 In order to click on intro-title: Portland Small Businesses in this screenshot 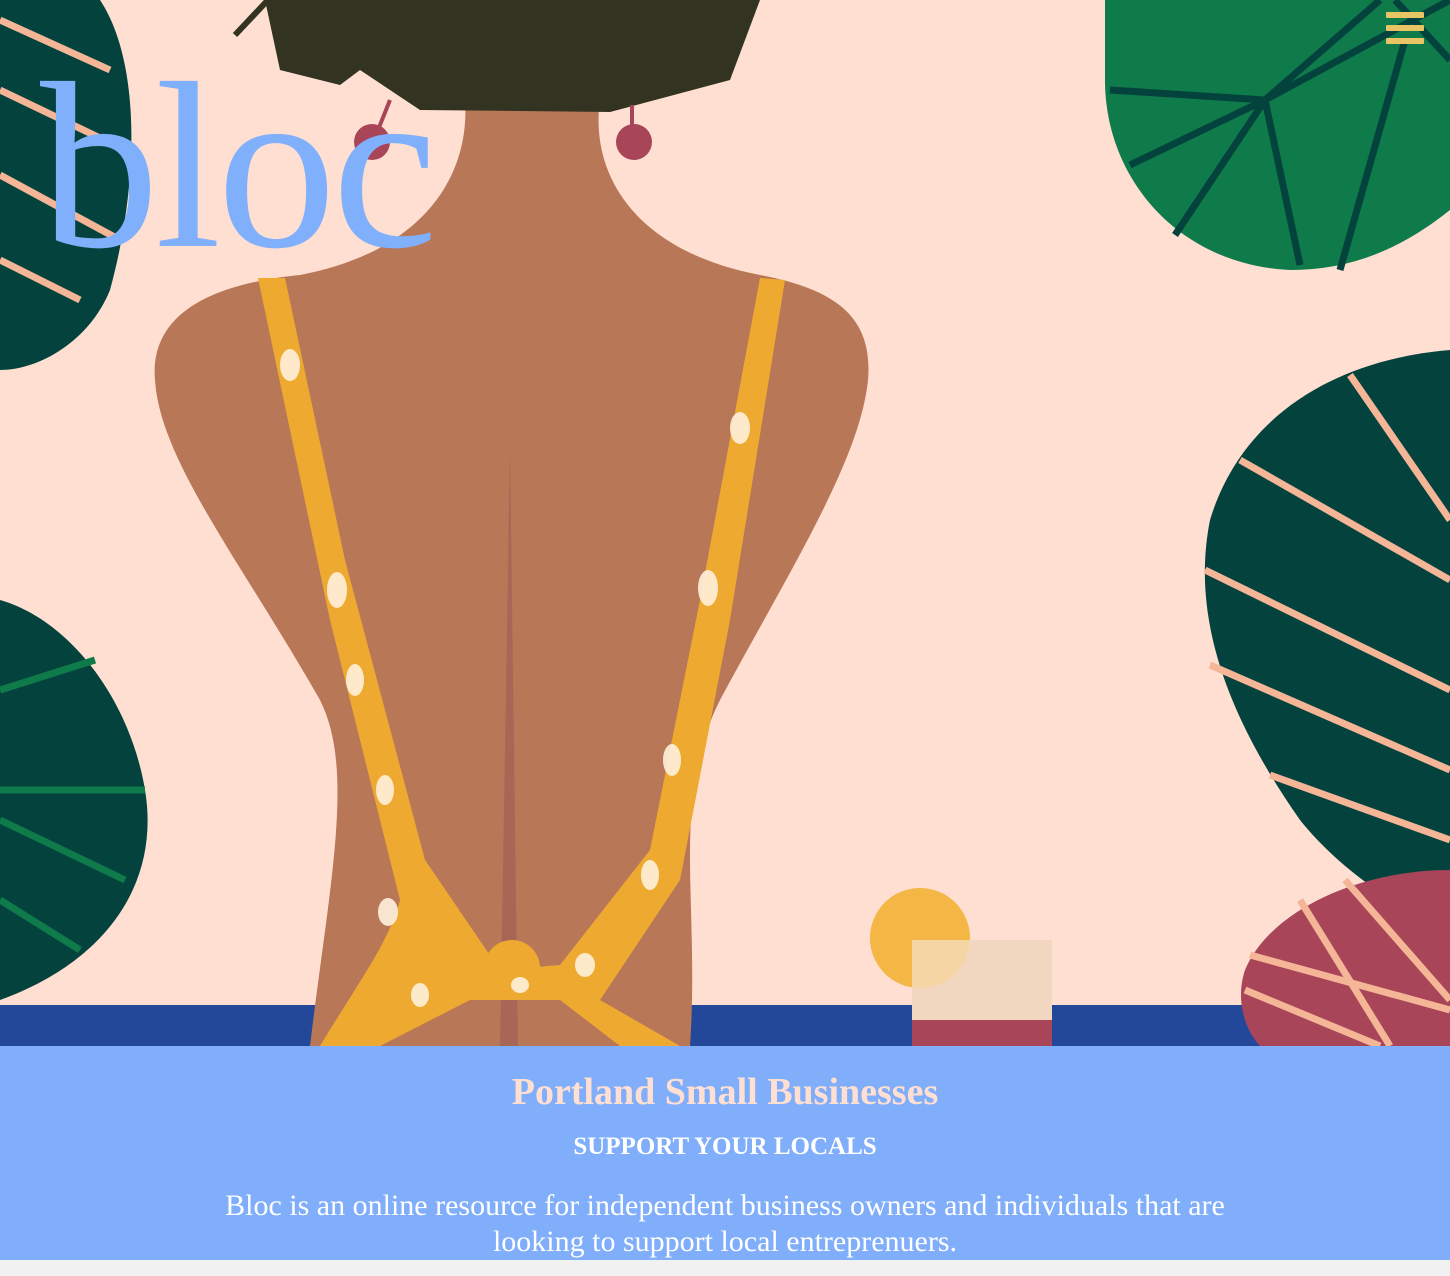, I will do `click(725, 1092)`.